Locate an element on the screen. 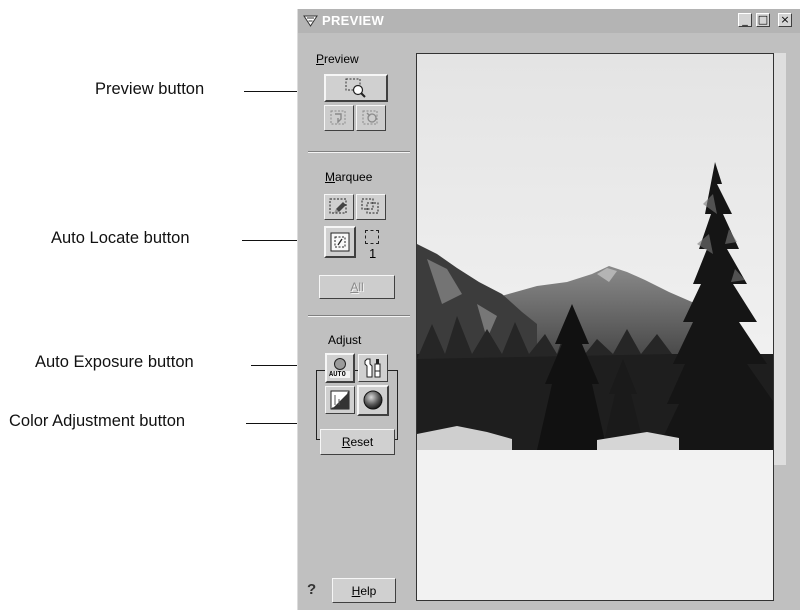 This screenshot has width=800, height=610. create-marquee-icon is located at coordinates (338, 206).